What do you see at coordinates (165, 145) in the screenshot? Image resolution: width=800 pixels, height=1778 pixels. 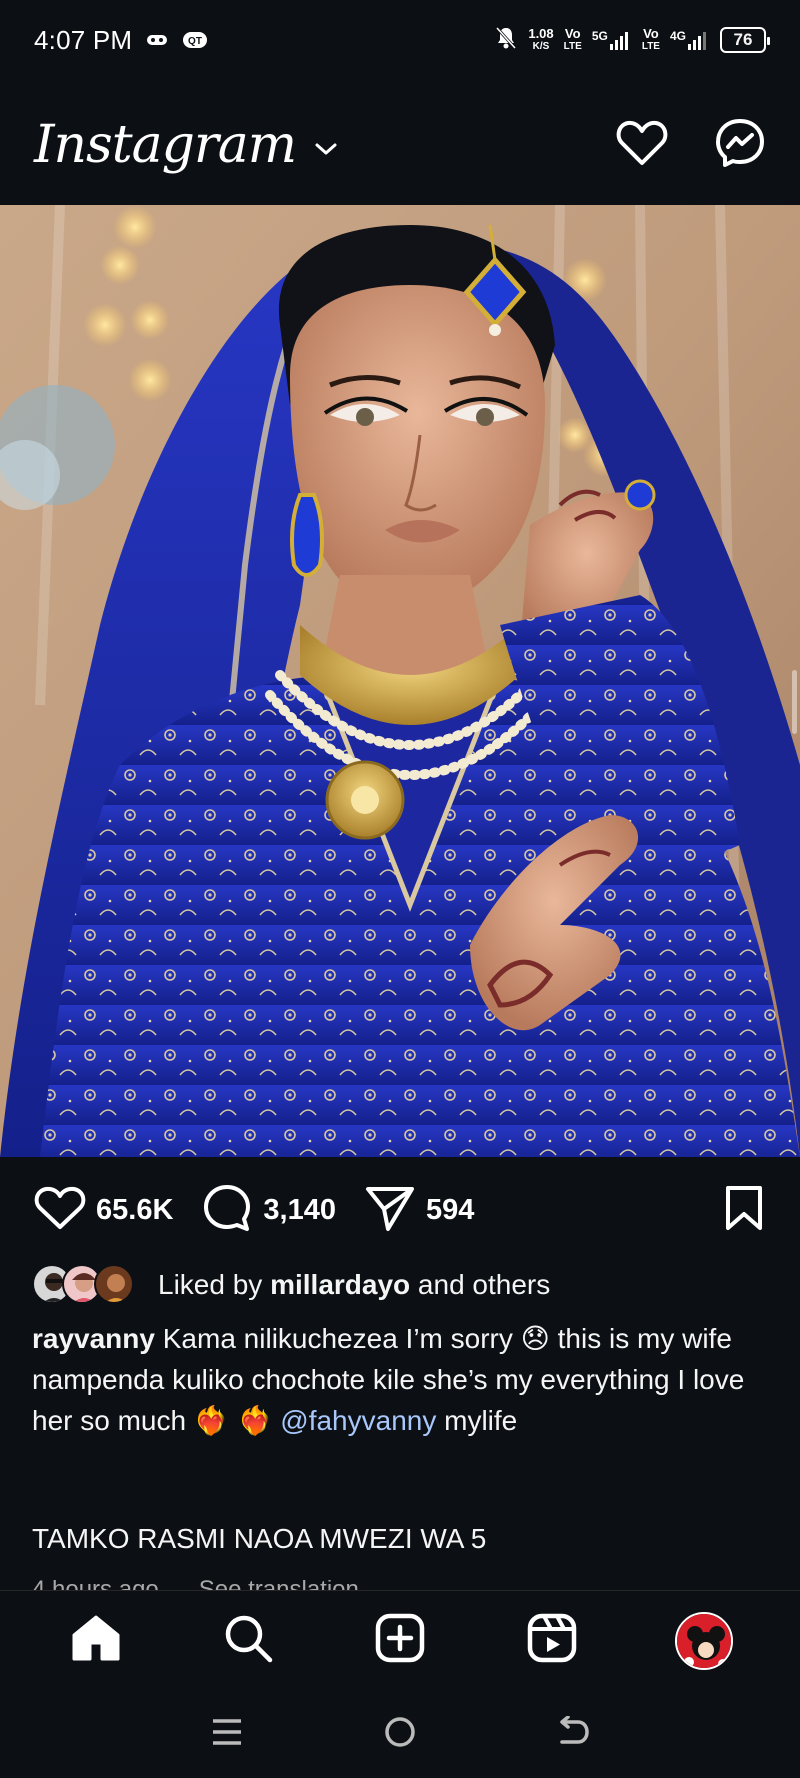 I see `instagram-logo: Instagram` at bounding box center [165, 145].